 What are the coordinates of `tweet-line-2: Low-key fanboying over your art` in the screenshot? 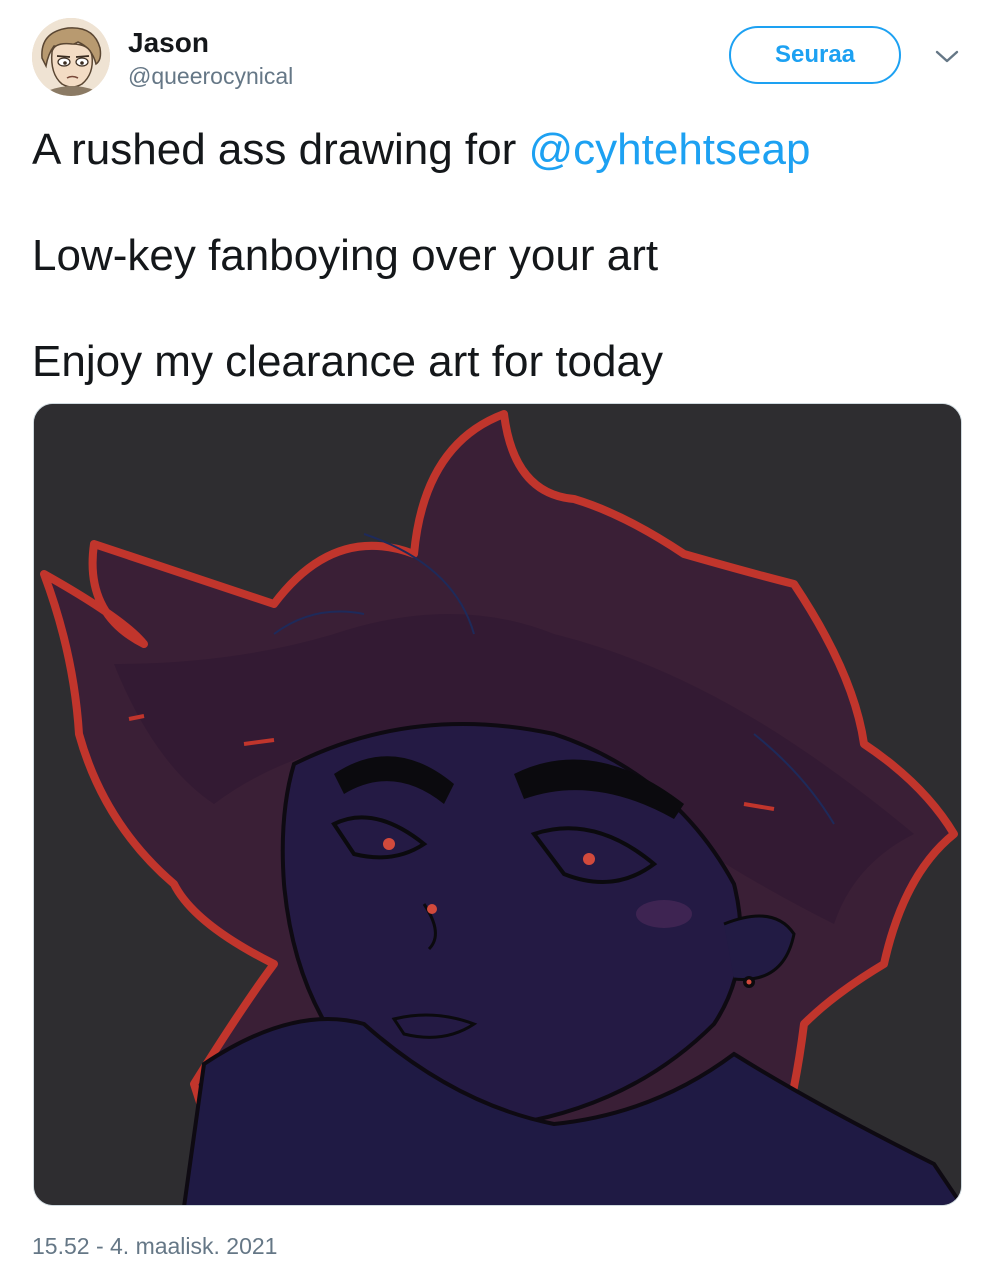 It's located at (345, 255).